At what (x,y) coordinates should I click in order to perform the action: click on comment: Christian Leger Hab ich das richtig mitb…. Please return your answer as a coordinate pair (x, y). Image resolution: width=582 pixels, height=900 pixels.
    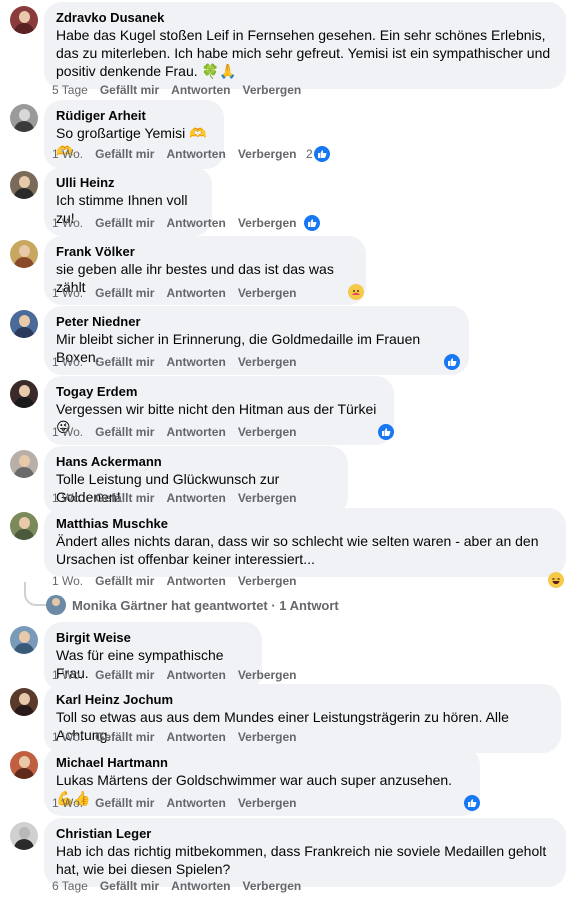
    Looking at the image, I should click on (291, 859).